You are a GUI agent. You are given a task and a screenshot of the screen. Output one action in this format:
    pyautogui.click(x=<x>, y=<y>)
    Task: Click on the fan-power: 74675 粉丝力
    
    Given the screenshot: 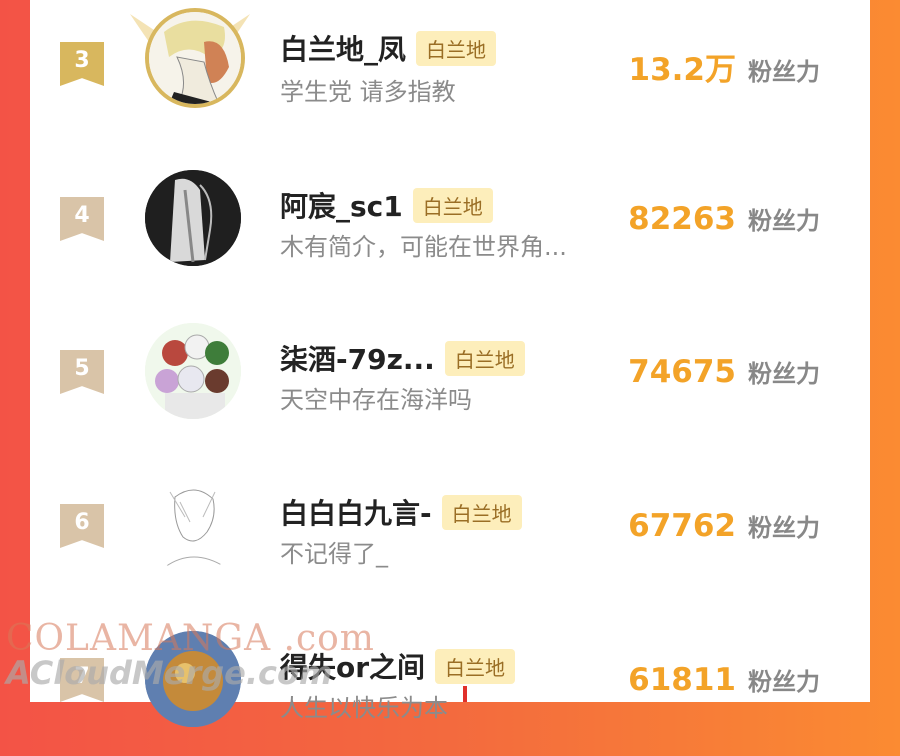 What is the action you would take?
    pyautogui.click(x=724, y=372)
    